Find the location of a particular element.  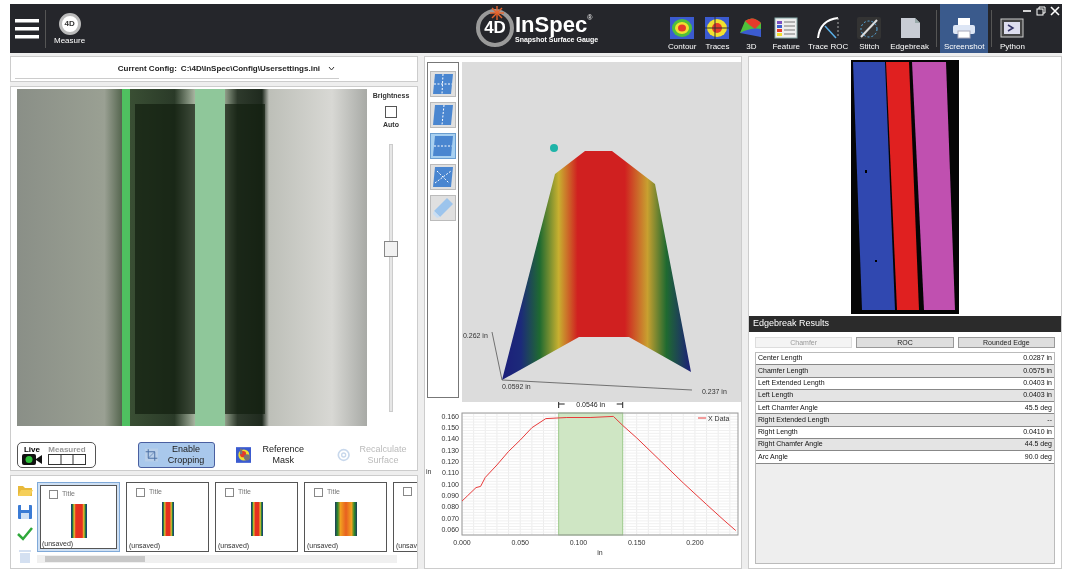

close-icon is located at coordinates (1055, 11).